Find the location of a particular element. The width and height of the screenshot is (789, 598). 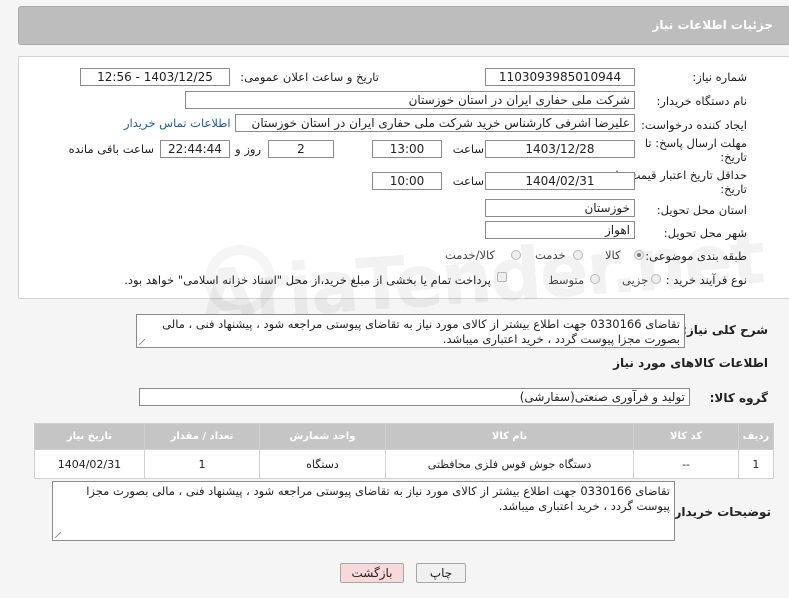

category-goods-radio is located at coordinates (639, 255).